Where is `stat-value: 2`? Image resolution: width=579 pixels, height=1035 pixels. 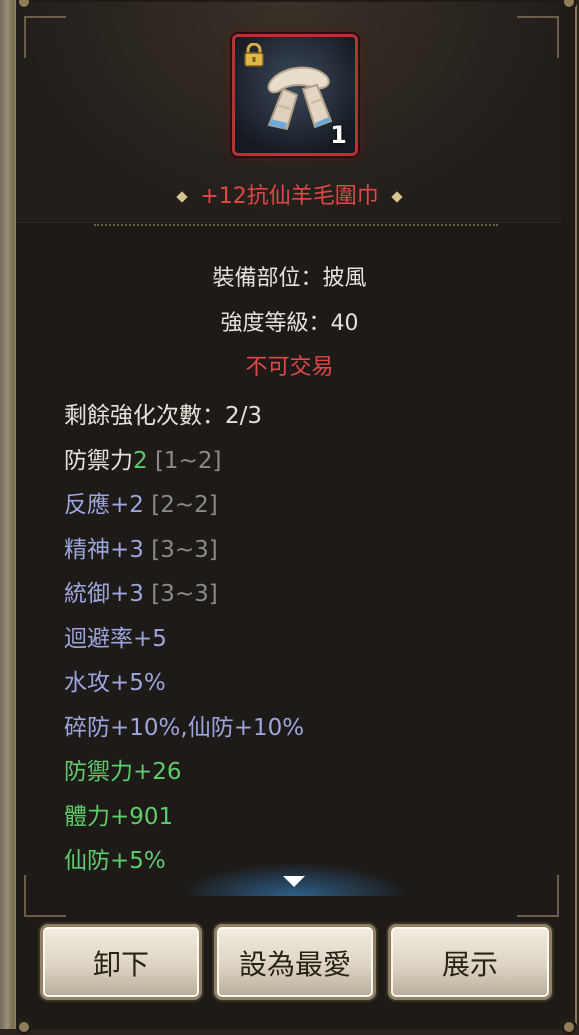 stat-value: 2 is located at coordinates (140, 460).